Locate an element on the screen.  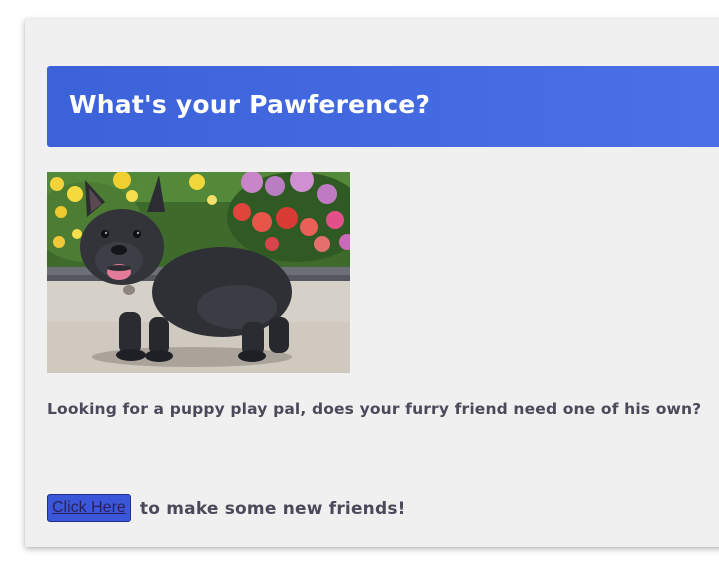
header-banner: What's your Pawference? is located at coordinates (383, 106).